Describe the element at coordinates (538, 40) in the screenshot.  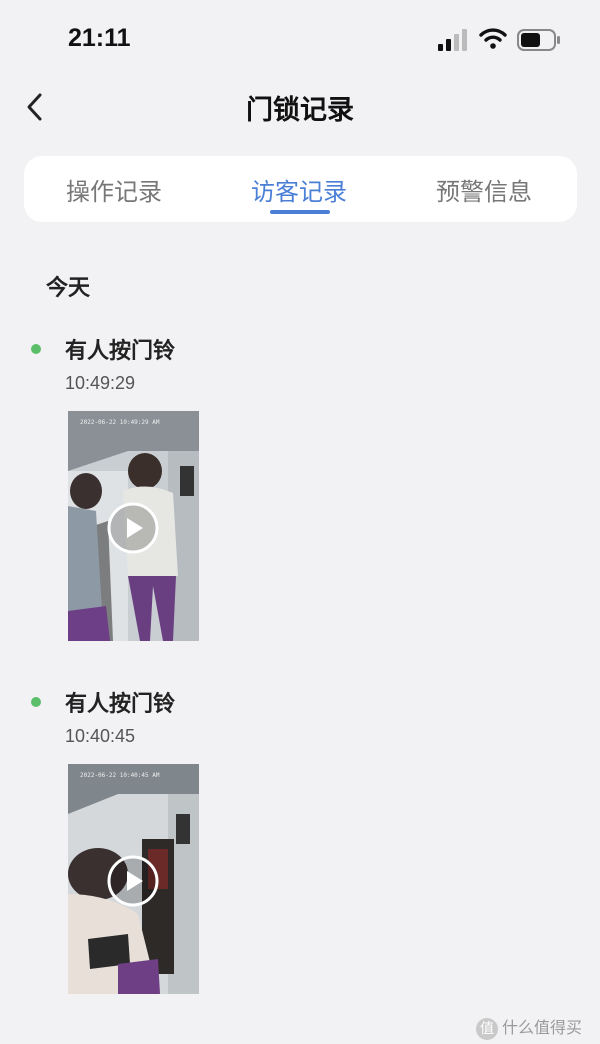
I see `battery-icon` at that location.